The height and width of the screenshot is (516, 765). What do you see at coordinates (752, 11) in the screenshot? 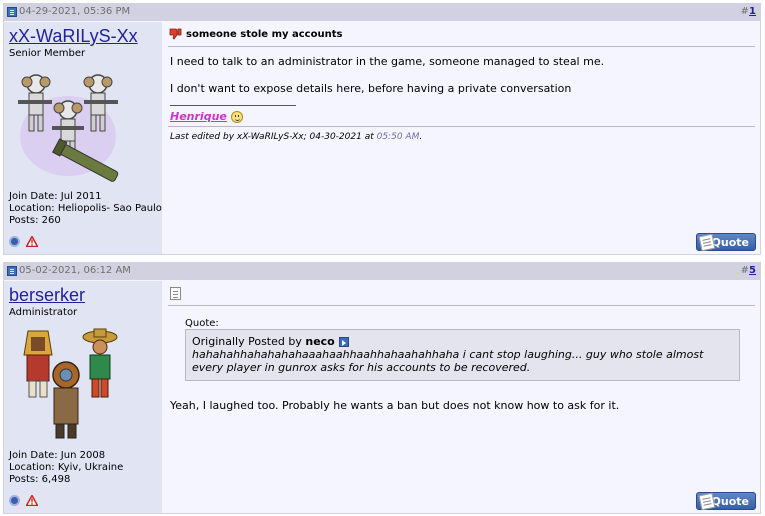
I see `post-number-link: 1` at bounding box center [752, 11].